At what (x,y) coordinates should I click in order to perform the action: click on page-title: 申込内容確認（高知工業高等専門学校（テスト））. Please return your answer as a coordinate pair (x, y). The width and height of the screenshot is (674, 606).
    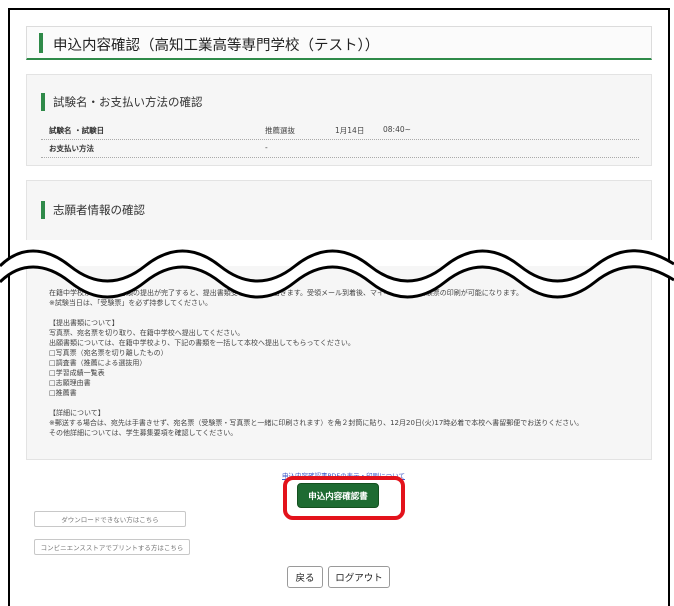
    Looking at the image, I should click on (216, 46).